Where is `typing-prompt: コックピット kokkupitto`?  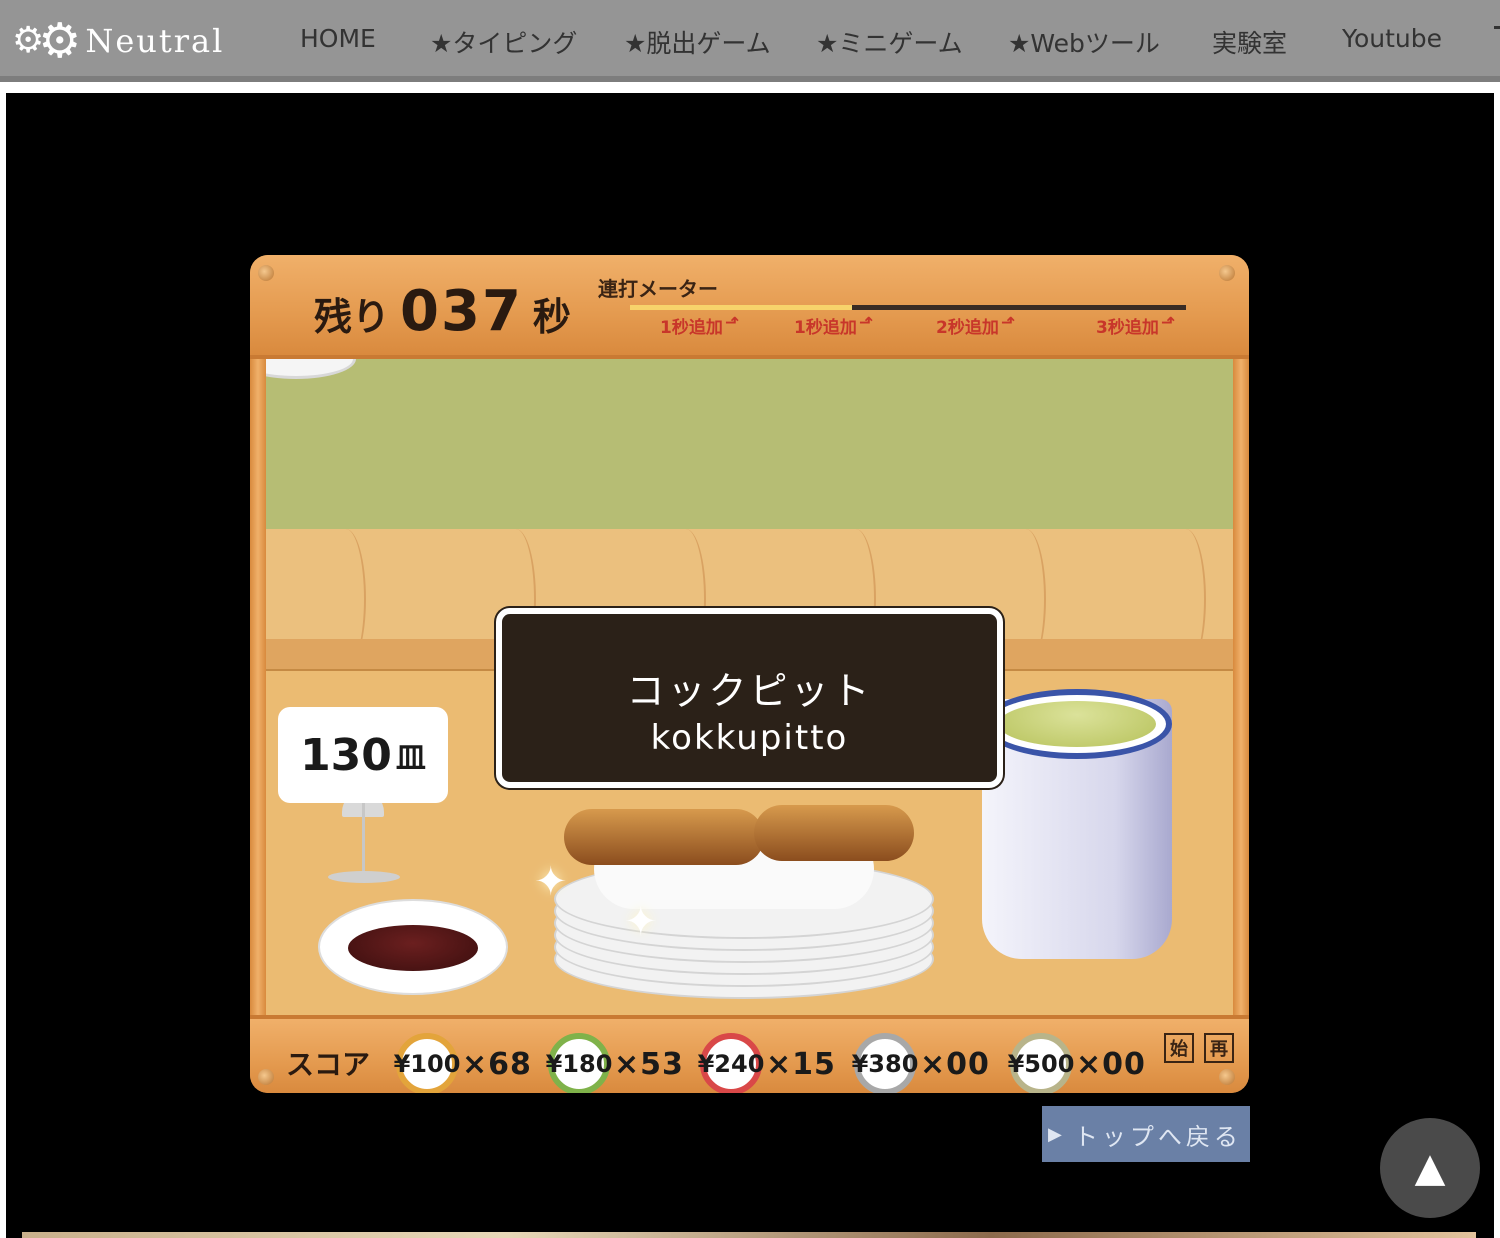 typing-prompt: コックピット kokkupitto is located at coordinates (749, 698).